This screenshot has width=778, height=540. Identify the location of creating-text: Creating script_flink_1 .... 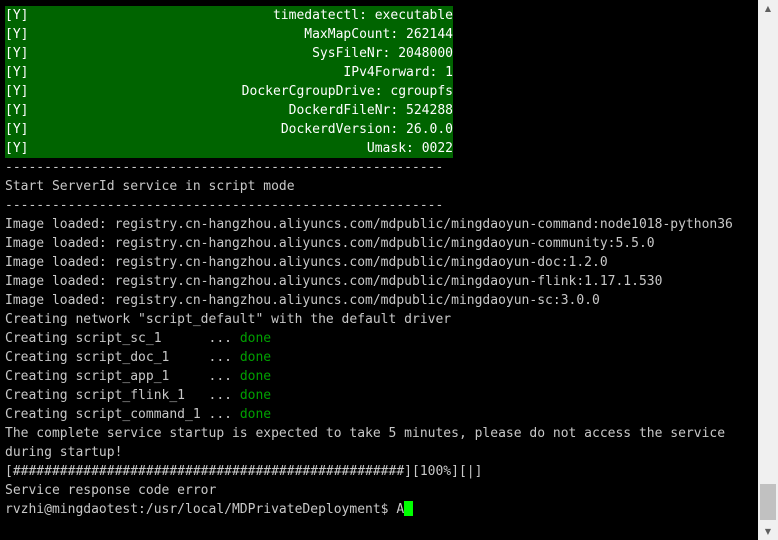
(122, 395).